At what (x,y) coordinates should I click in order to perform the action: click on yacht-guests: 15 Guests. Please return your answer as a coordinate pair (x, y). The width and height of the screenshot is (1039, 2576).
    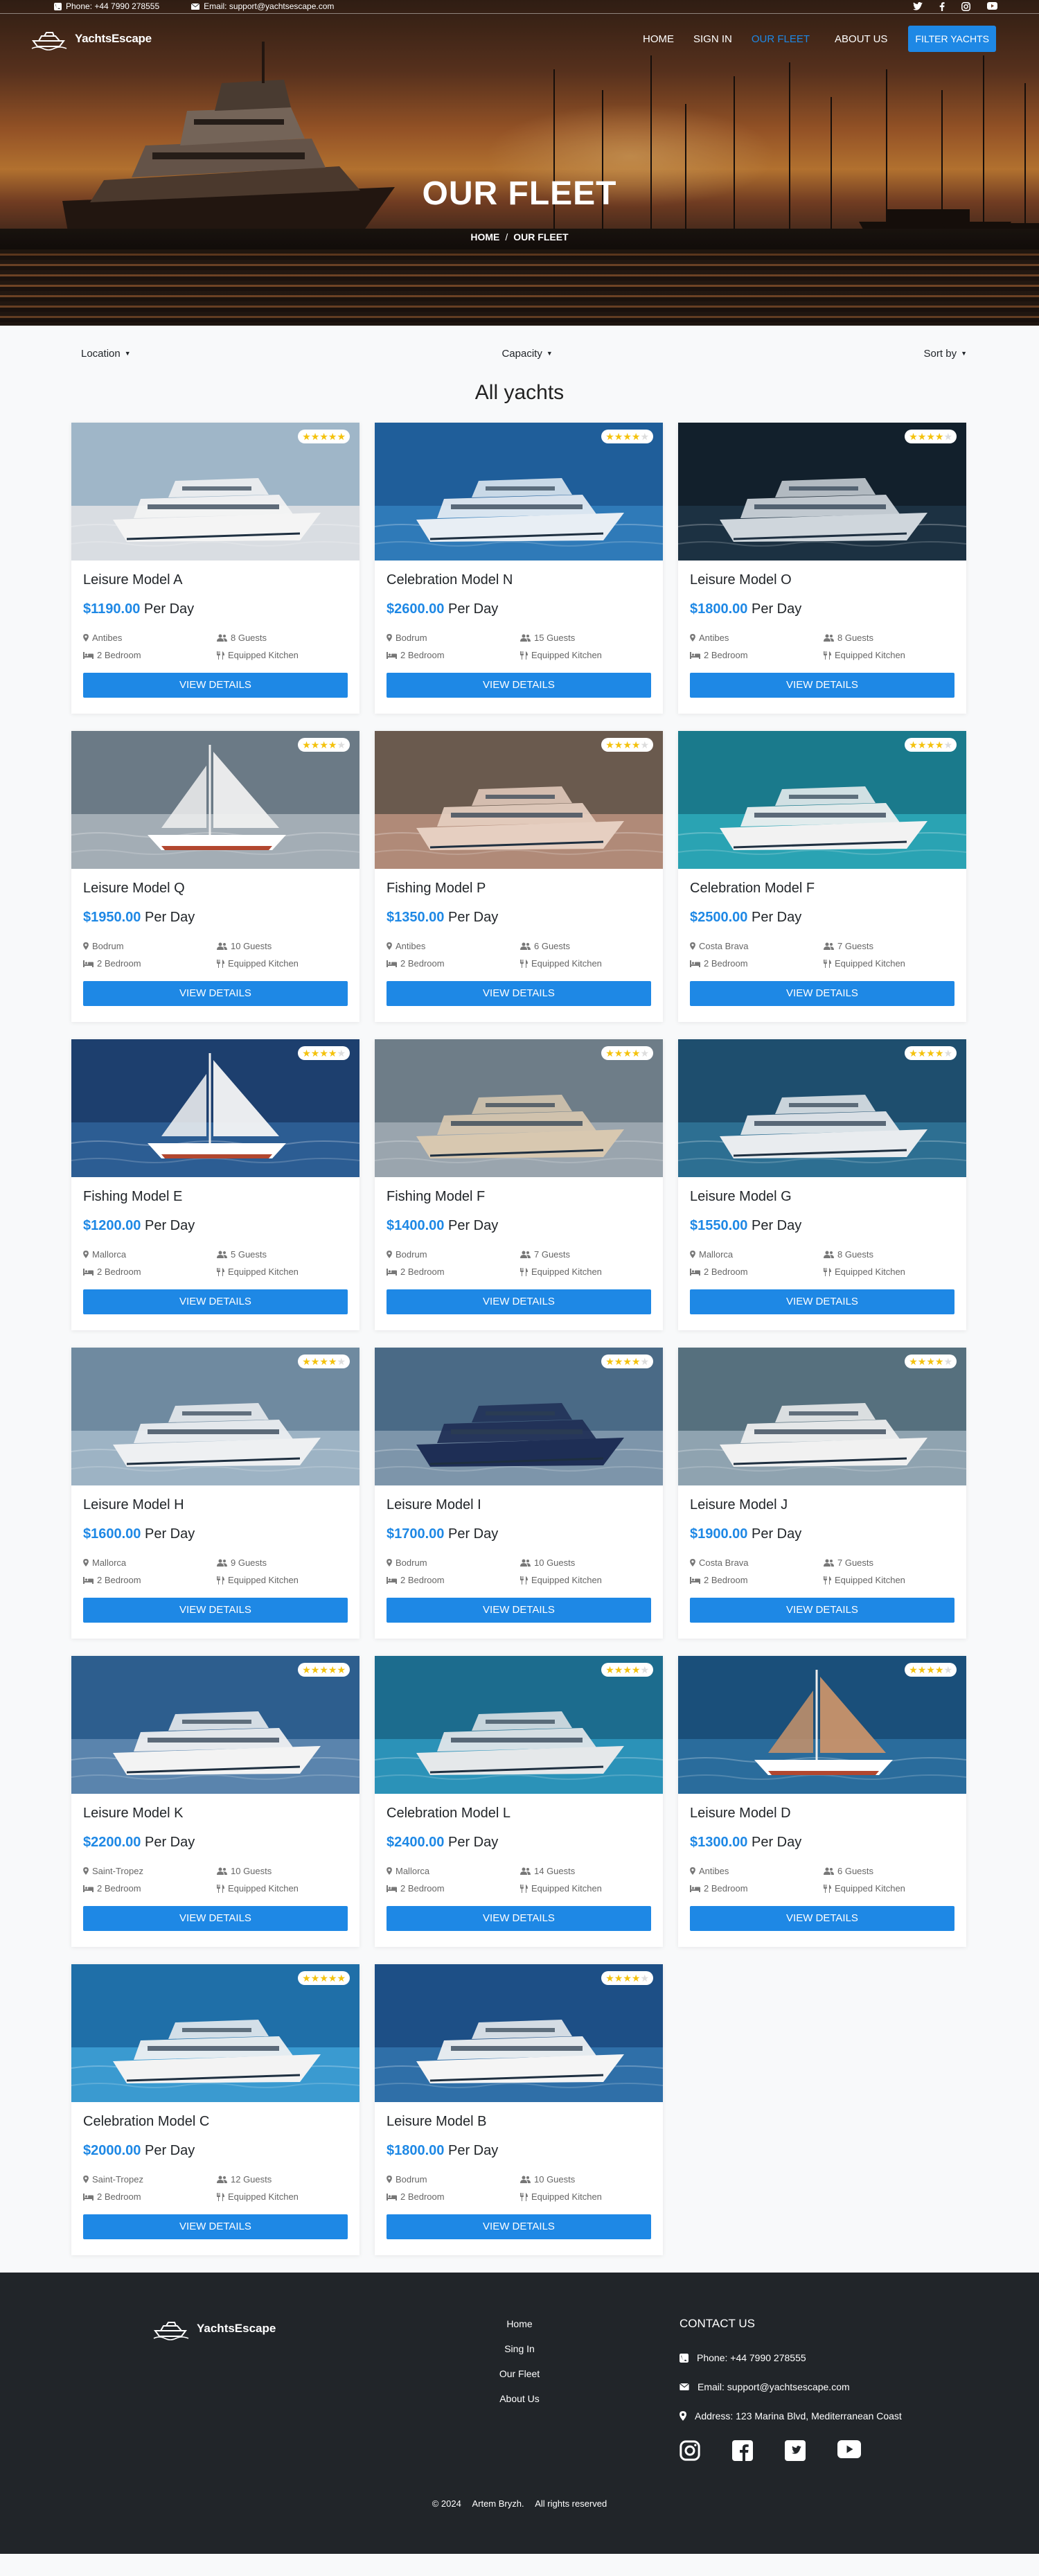
    Looking at the image, I should click on (585, 638).